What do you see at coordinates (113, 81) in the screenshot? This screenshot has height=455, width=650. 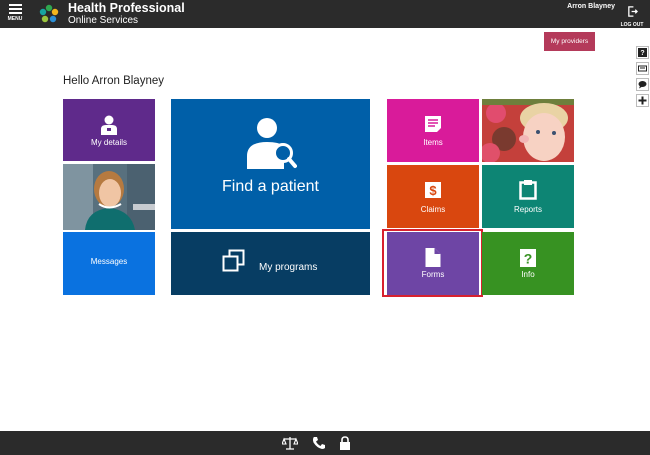 I see `greeting: Hello Arron Blayney` at bounding box center [113, 81].